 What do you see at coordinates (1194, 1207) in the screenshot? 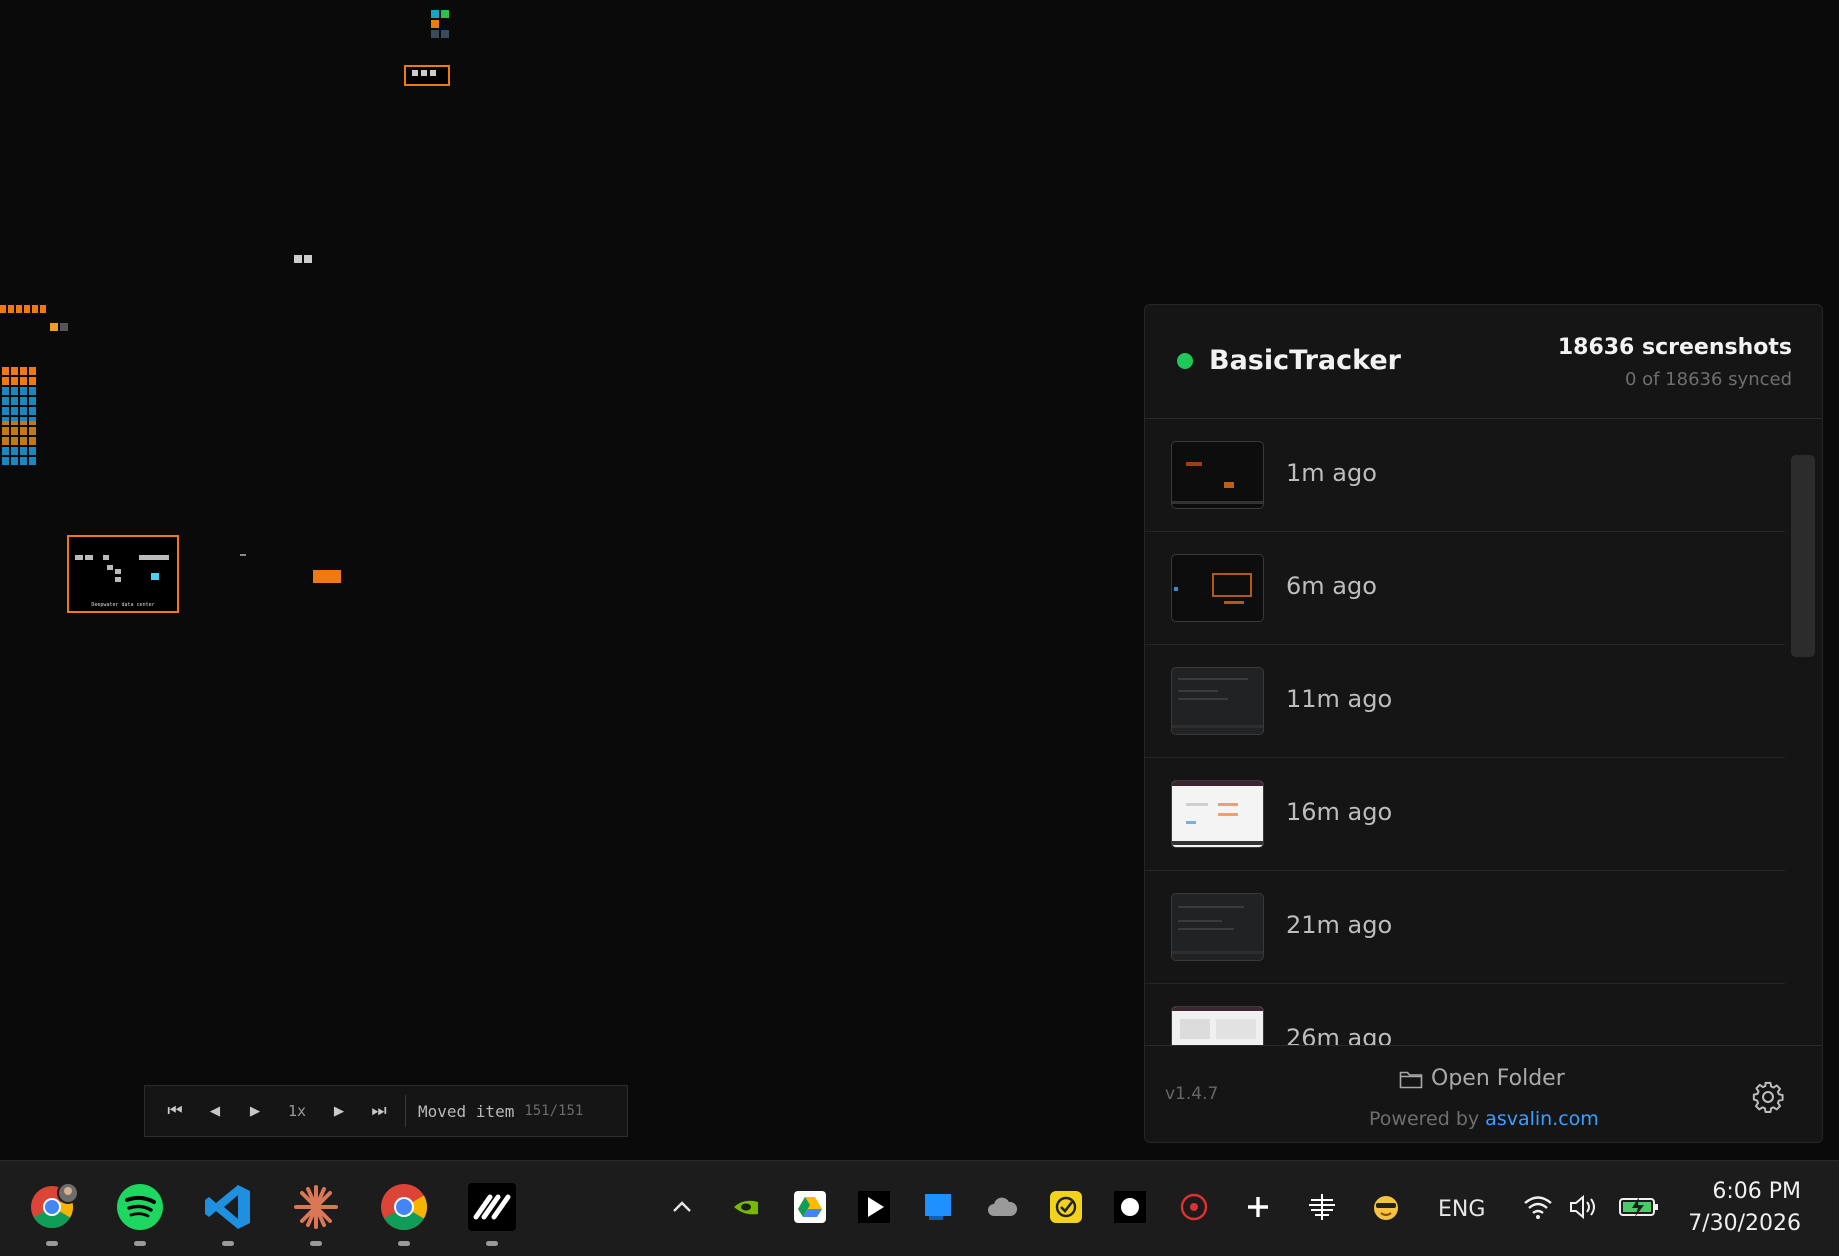
I see `record-circle-icon` at bounding box center [1194, 1207].